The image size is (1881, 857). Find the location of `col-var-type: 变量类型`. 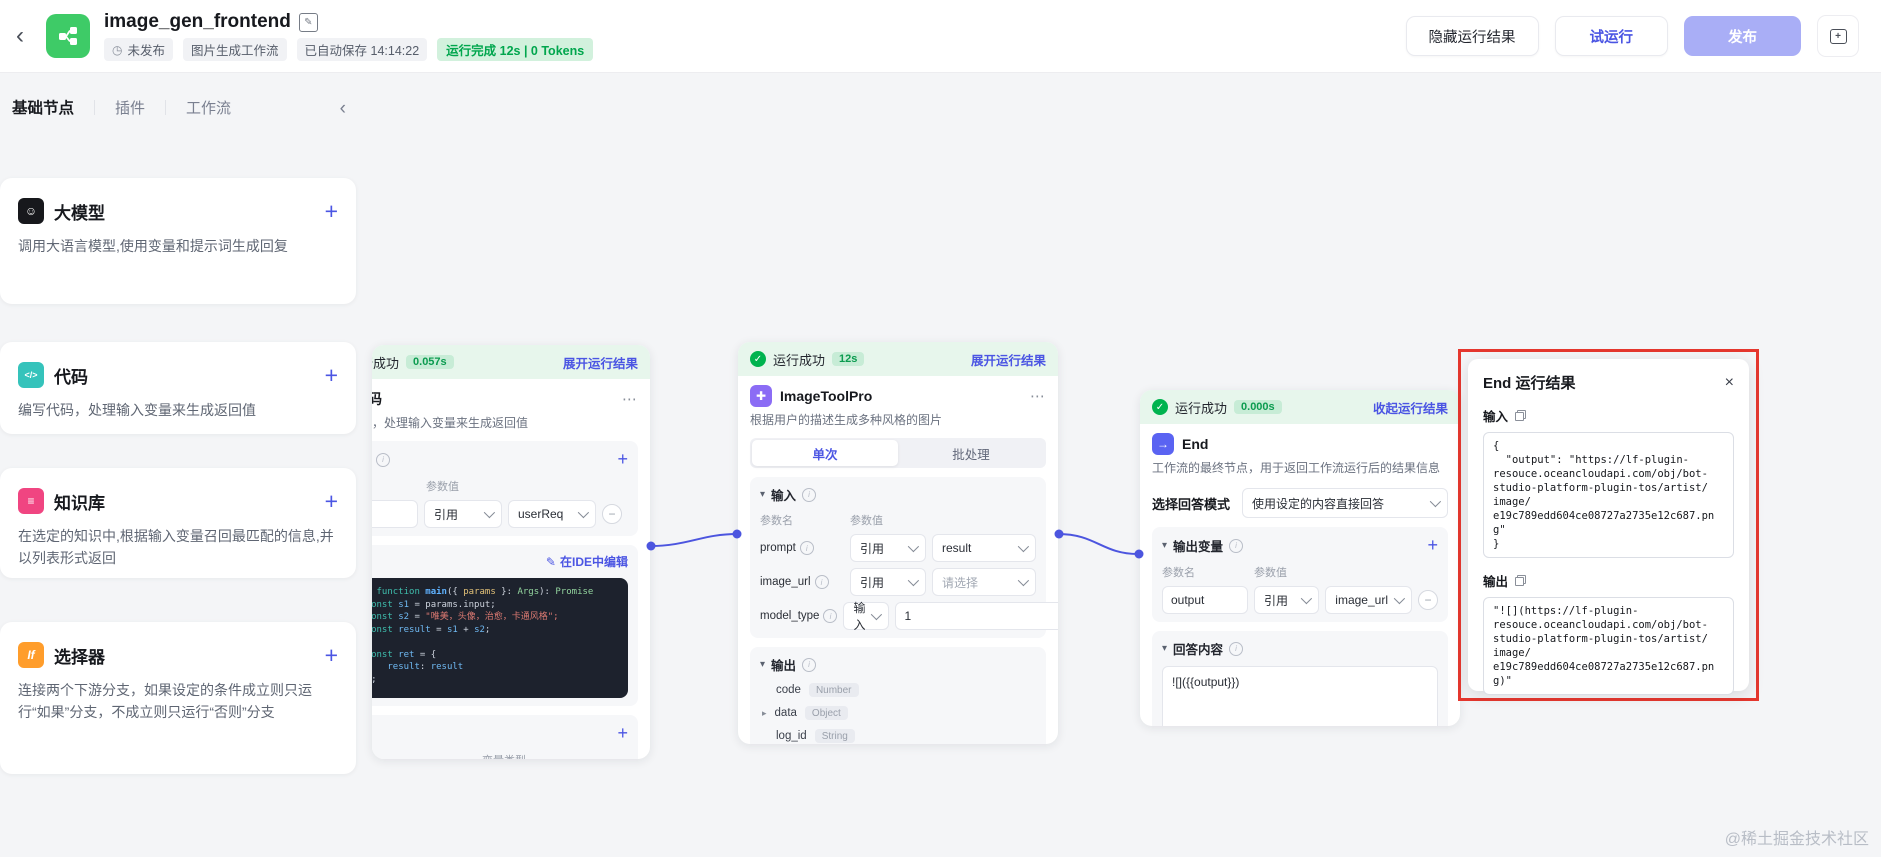

col-var-type: 变量类型 is located at coordinates (504, 755).